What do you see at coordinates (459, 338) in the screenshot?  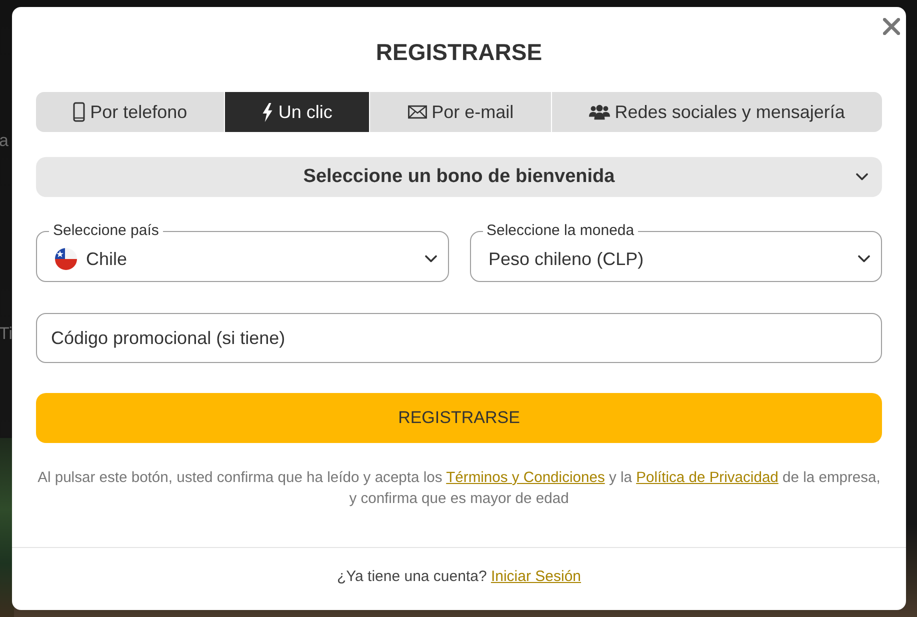 I see `promo-code-field: Código promocional (si tiene)` at bounding box center [459, 338].